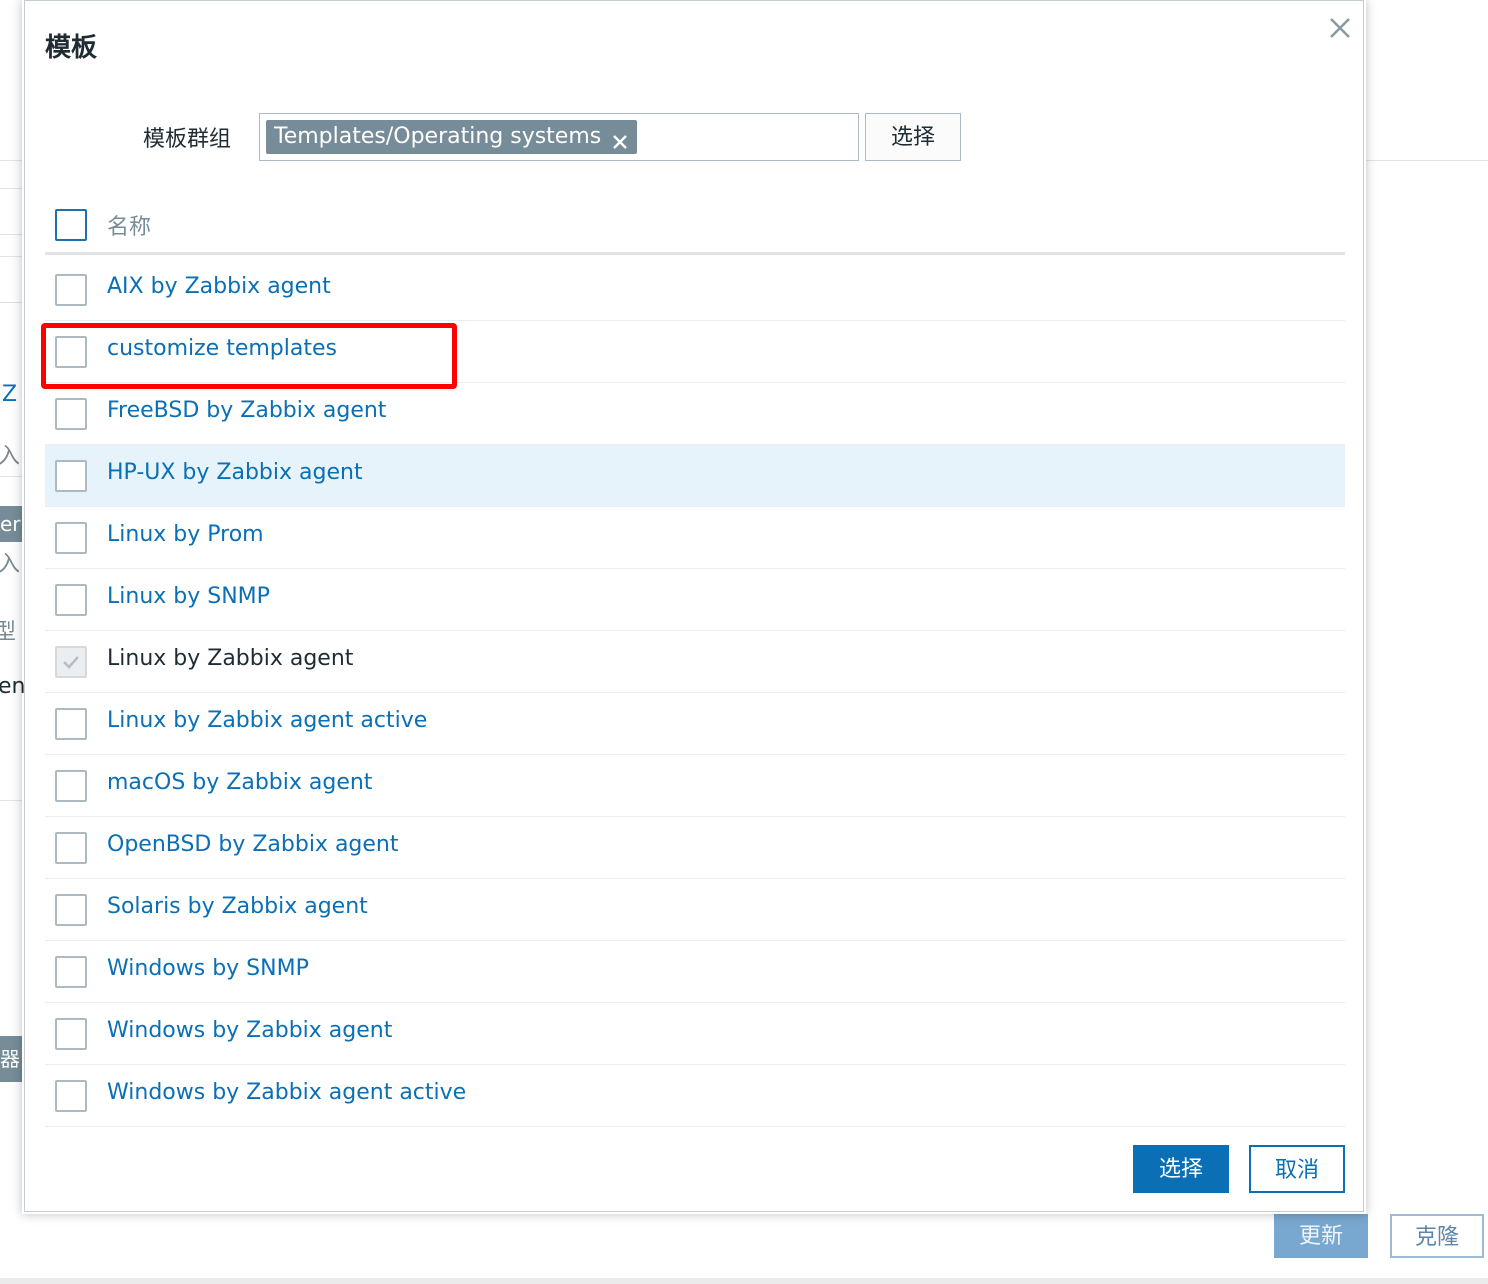 Image resolution: width=1488 pixels, height=1284 pixels. I want to click on selected-group-tag: Templates/Operating systems, so click(452, 137).